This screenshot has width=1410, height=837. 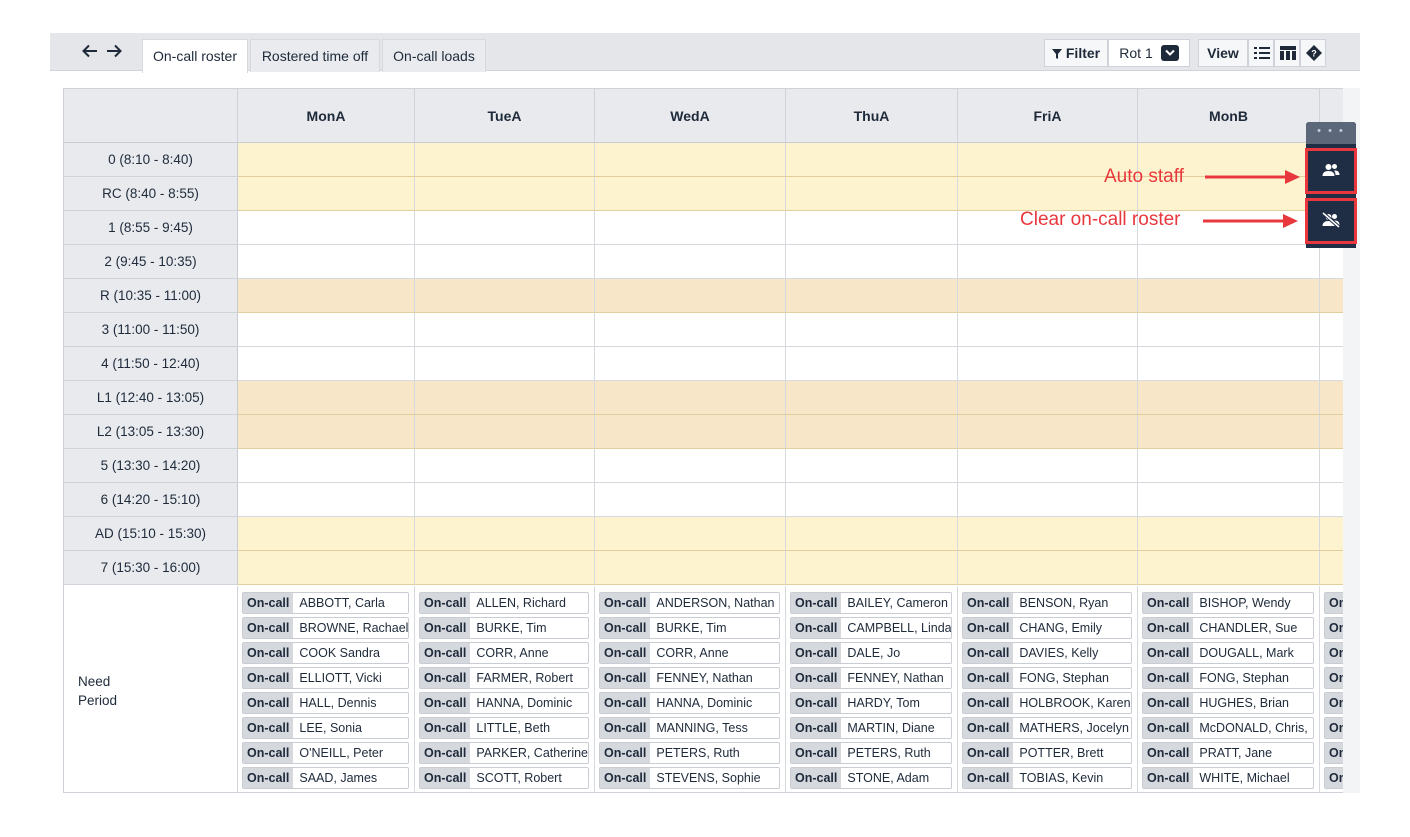 I want to click on staff-chip: On-call PRATT, Jane, so click(x=1228, y=753).